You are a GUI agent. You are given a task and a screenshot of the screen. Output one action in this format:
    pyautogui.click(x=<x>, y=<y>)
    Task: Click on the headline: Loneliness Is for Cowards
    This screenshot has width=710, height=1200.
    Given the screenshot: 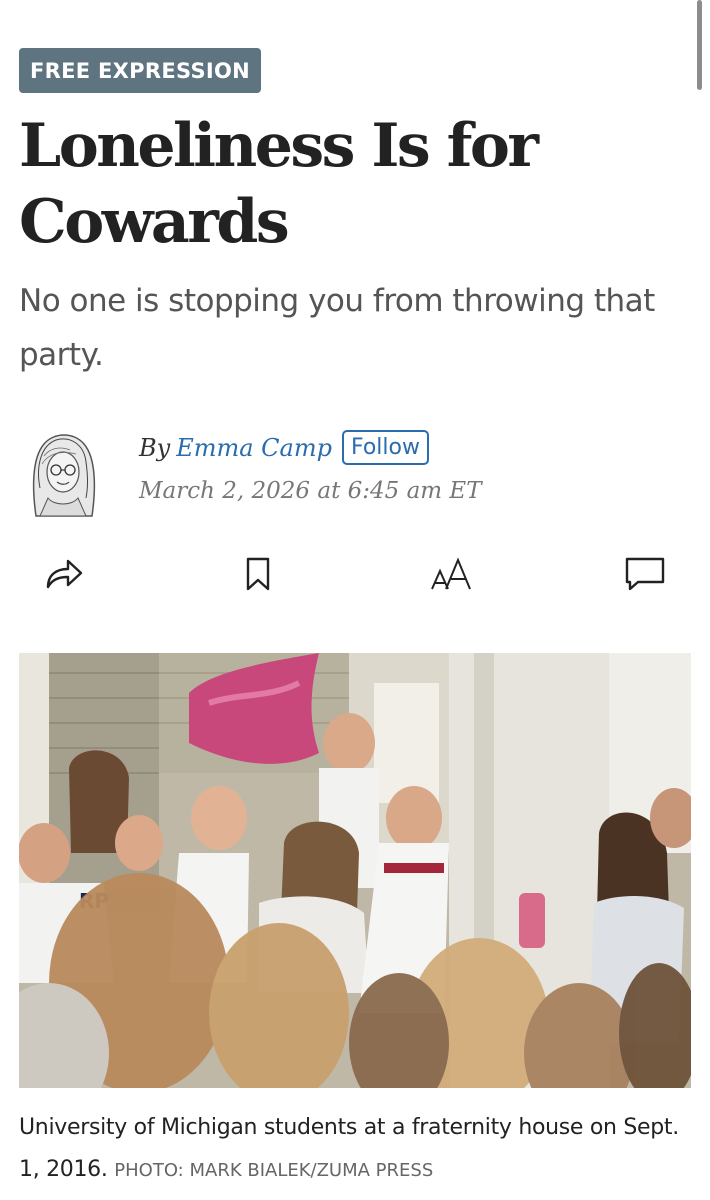 What is the action you would take?
    pyautogui.click(x=279, y=184)
    